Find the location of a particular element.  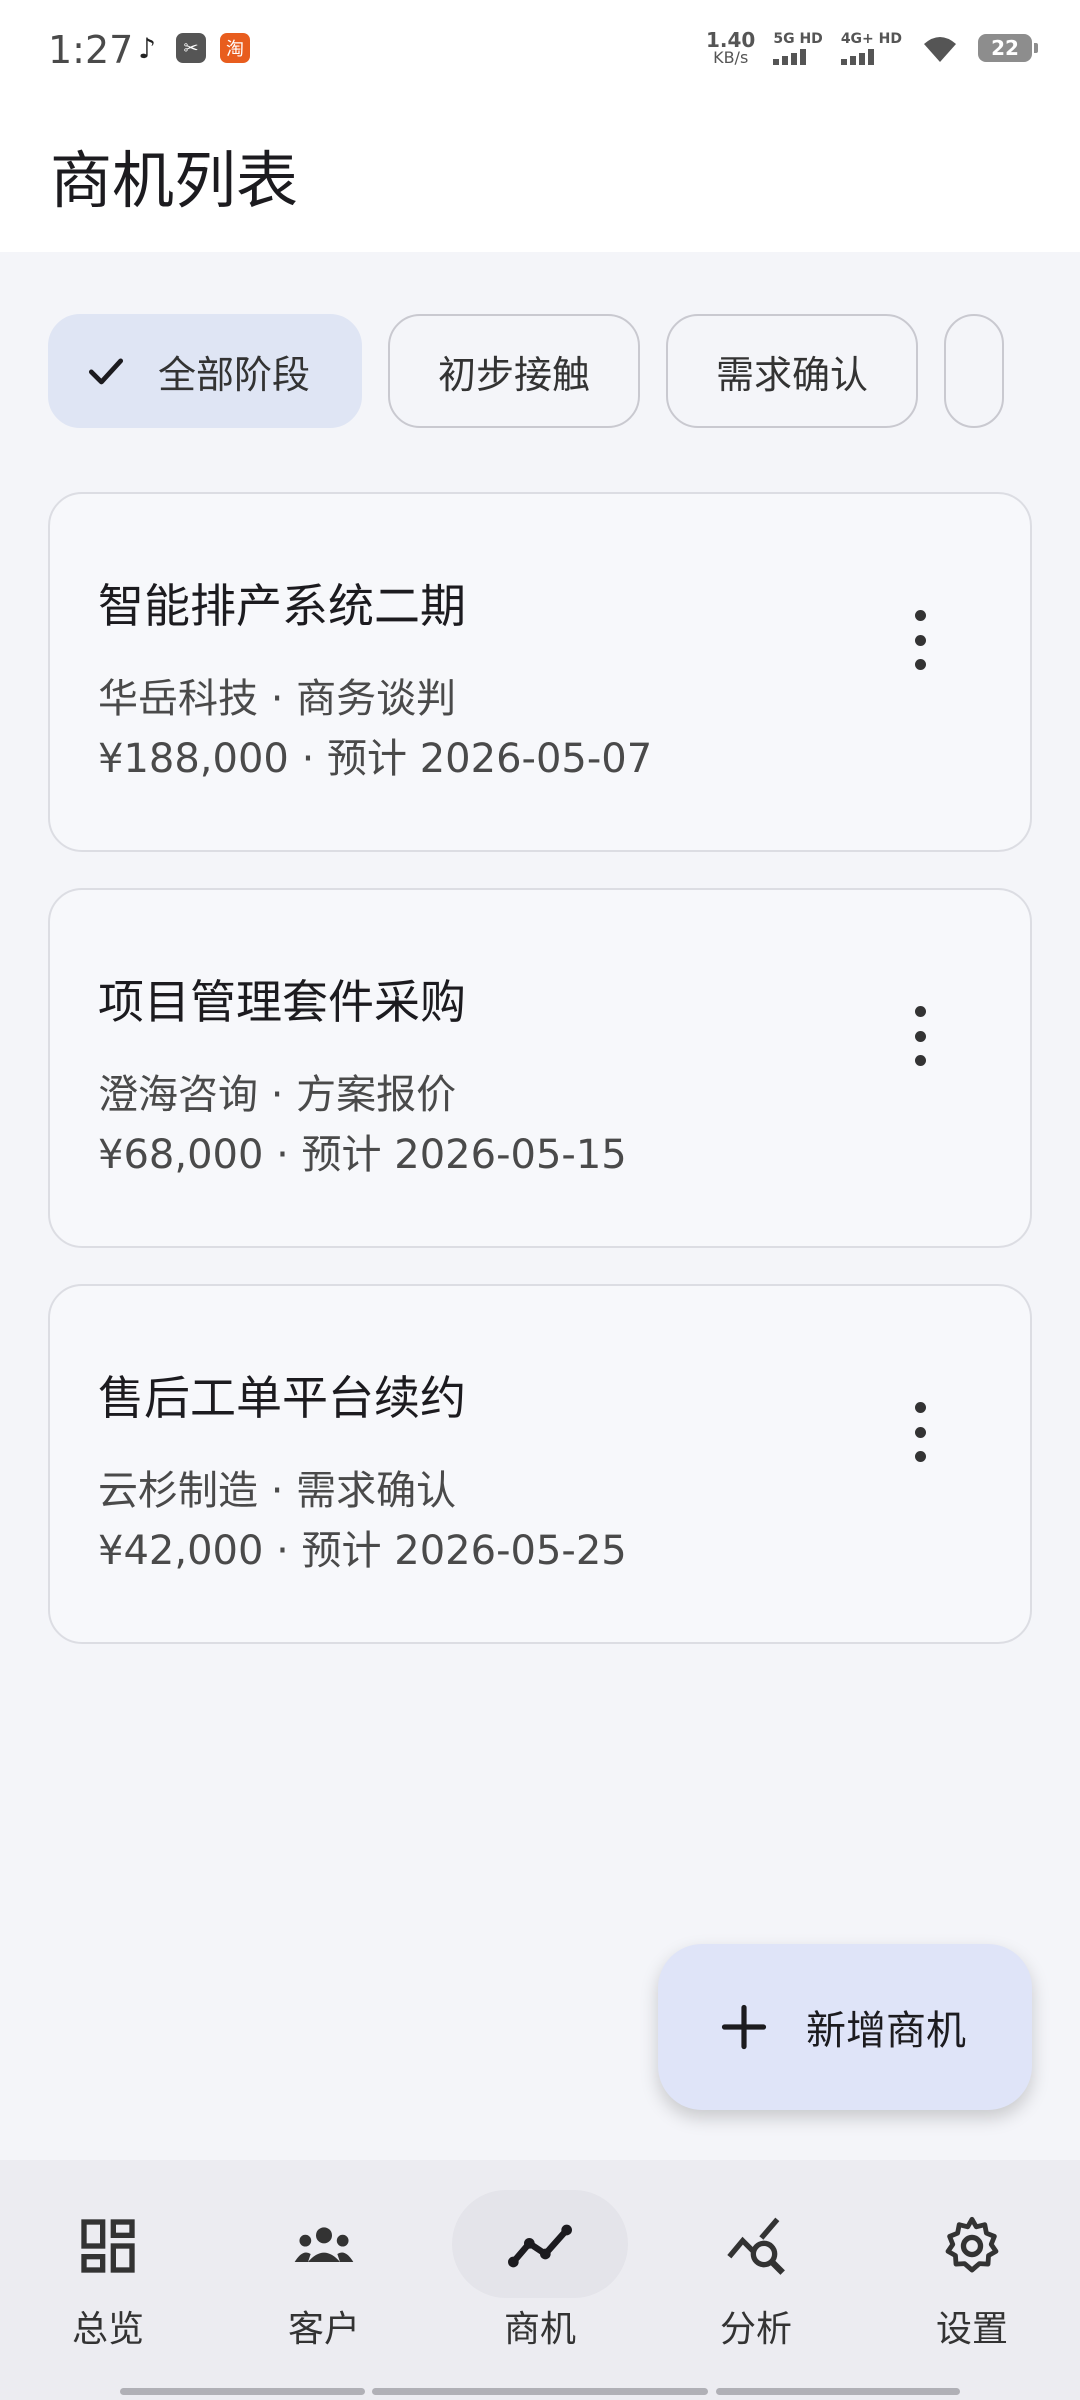

network-speed-value: 1.40 is located at coordinates (731, 40).